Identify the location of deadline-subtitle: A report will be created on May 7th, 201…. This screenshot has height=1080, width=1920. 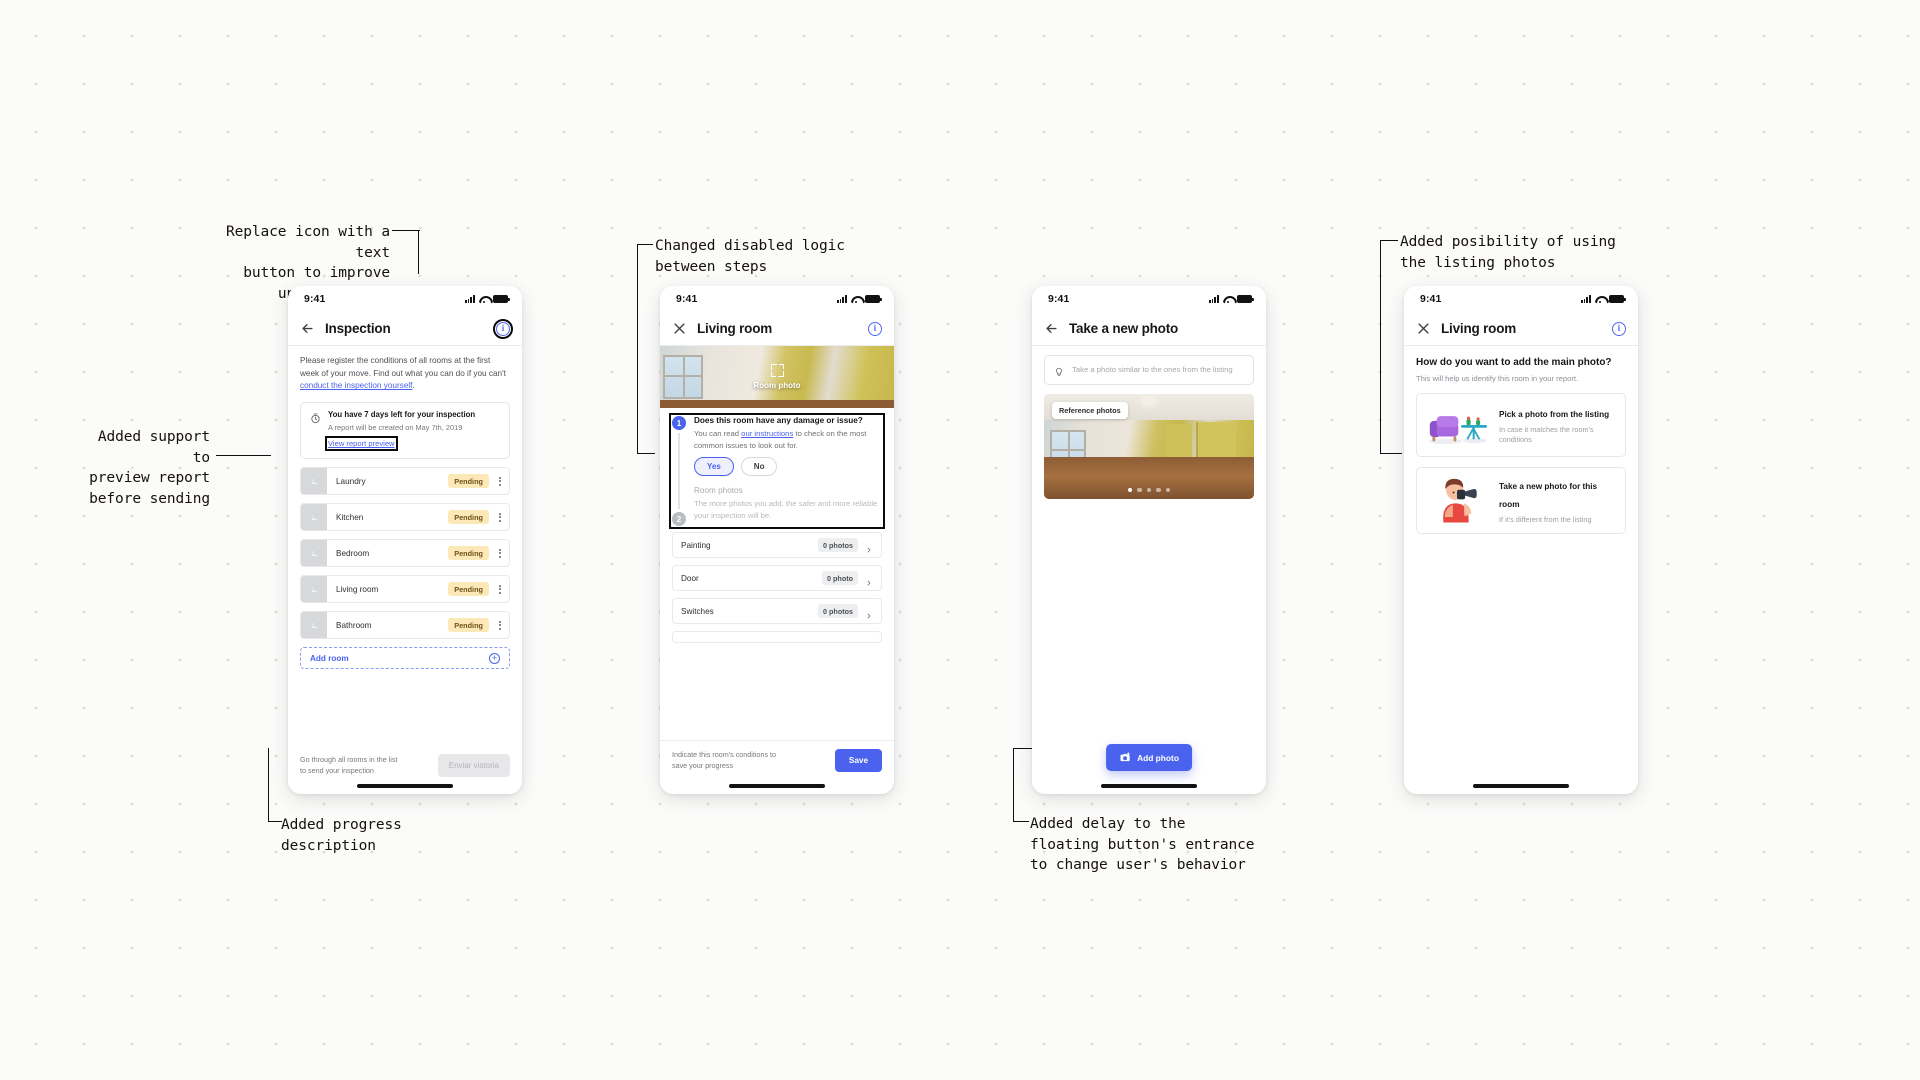
(395, 428).